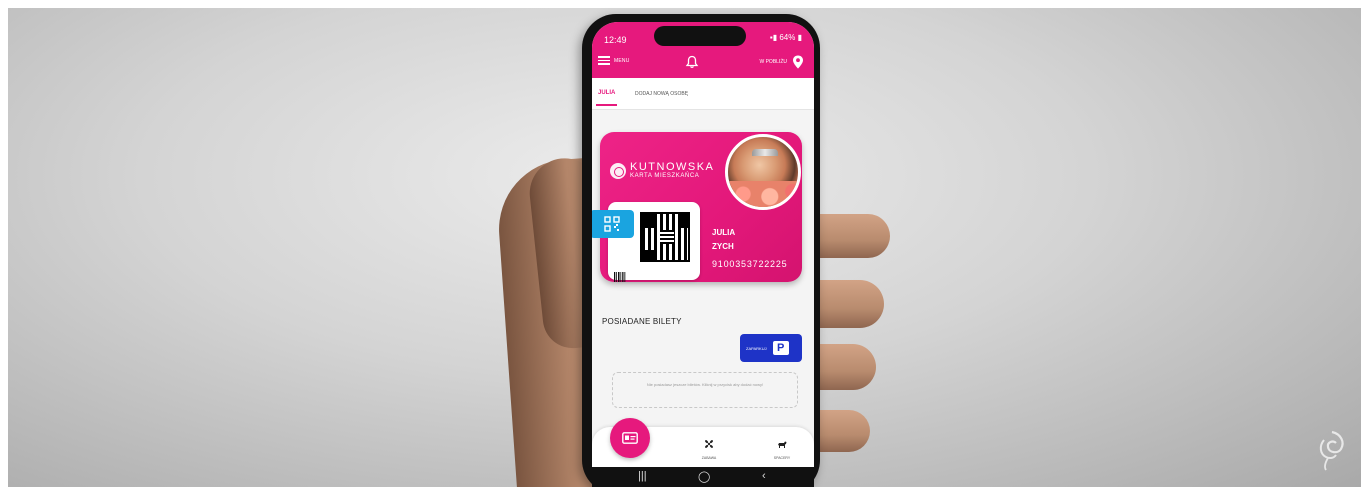 This screenshot has width=1369, height=487. I want to click on barcode-icon, so click(620, 277).